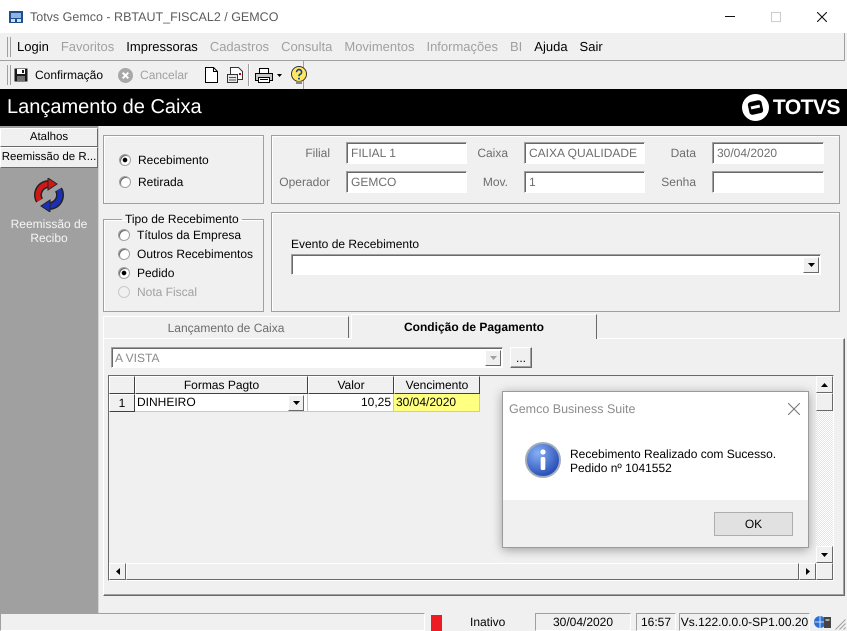 The image size is (847, 631). What do you see at coordinates (543, 460) in the screenshot?
I see `info-icon` at bounding box center [543, 460].